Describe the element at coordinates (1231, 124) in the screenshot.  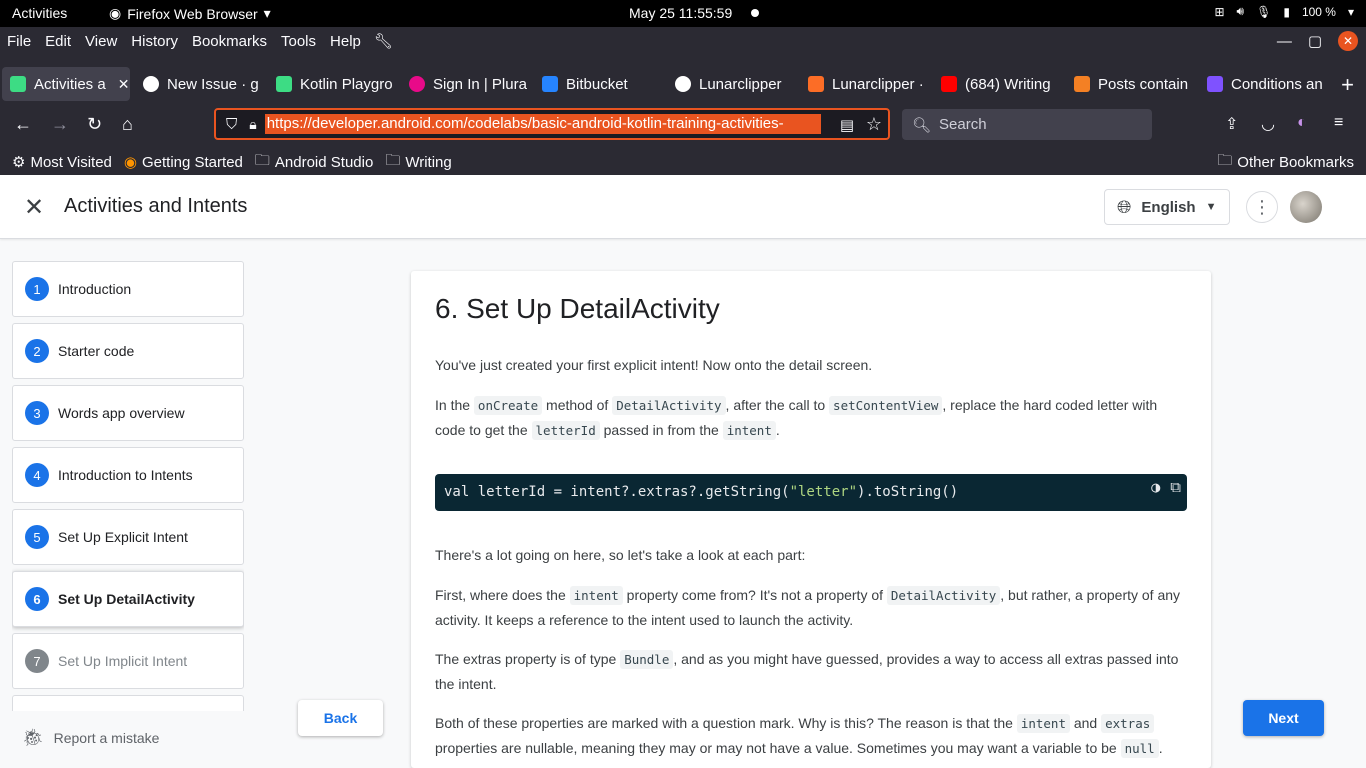
I see `pocket-save-icon: ⇪` at that location.